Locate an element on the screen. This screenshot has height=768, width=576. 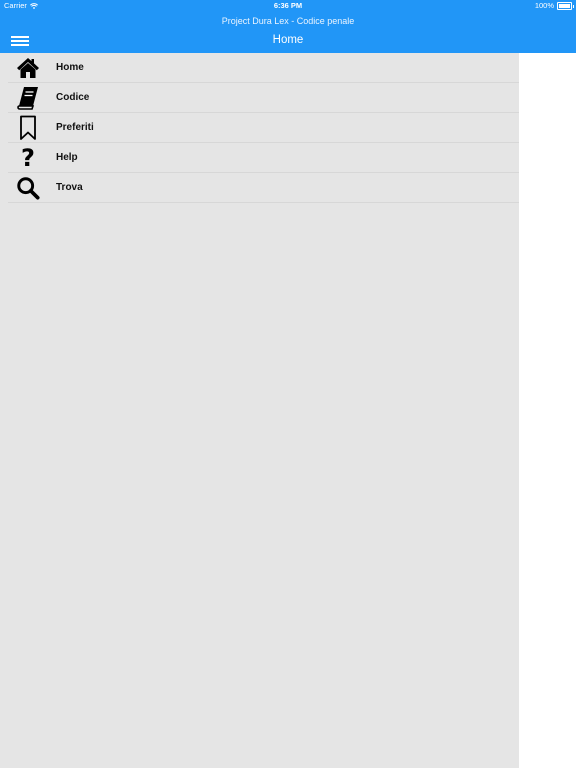
battery-indicator: 100% is located at coordinates (554, 6).